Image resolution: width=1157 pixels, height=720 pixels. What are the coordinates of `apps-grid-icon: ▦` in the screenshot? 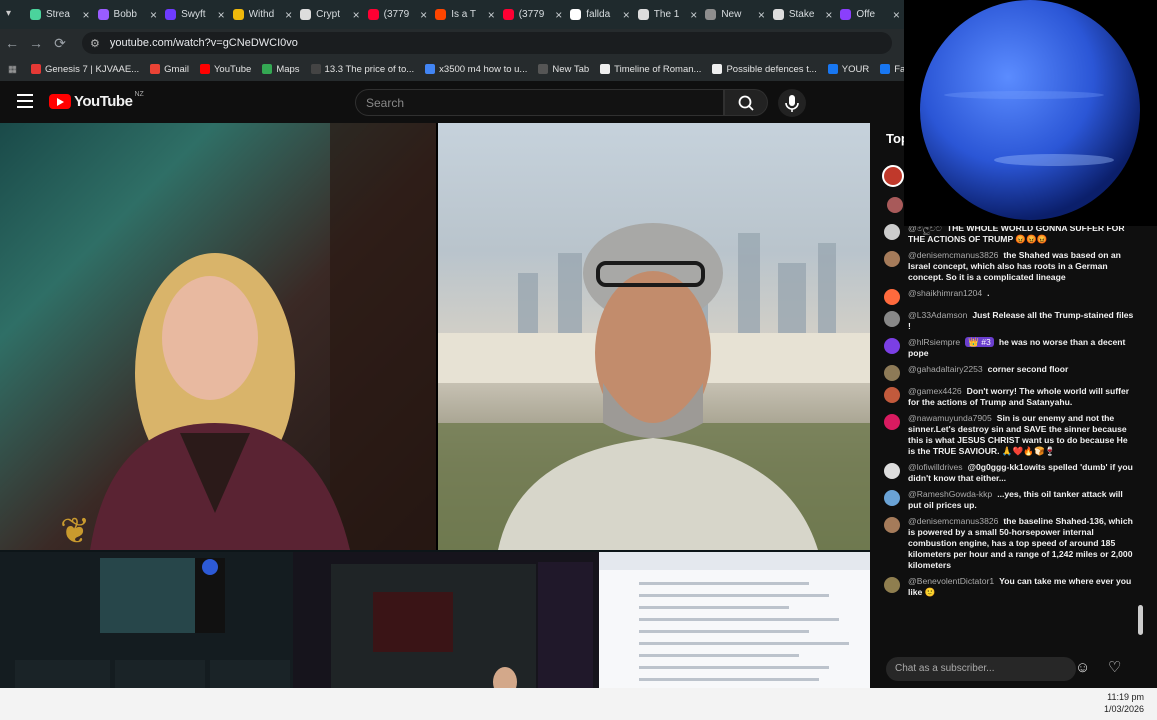 It's located at (12, 69).